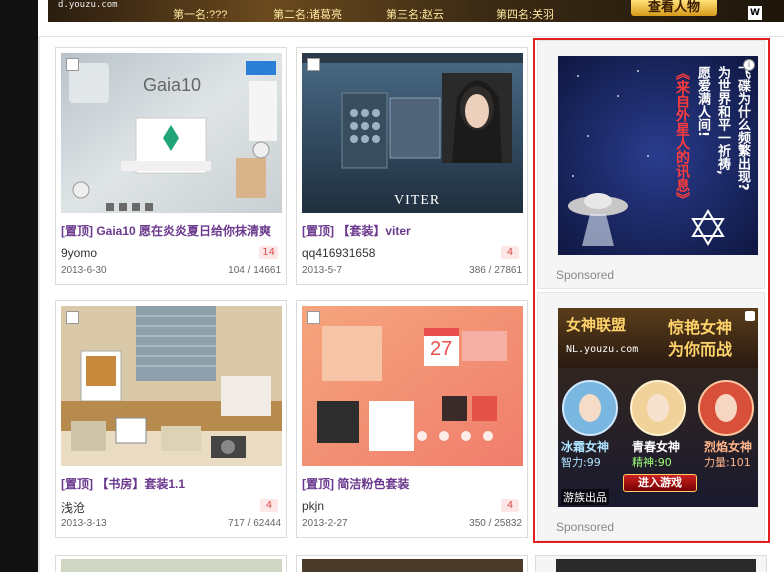  Describe the element at coordinates (200, 15) in the screenshot. I see `banner-rank-1: 第一名:???` at that location.